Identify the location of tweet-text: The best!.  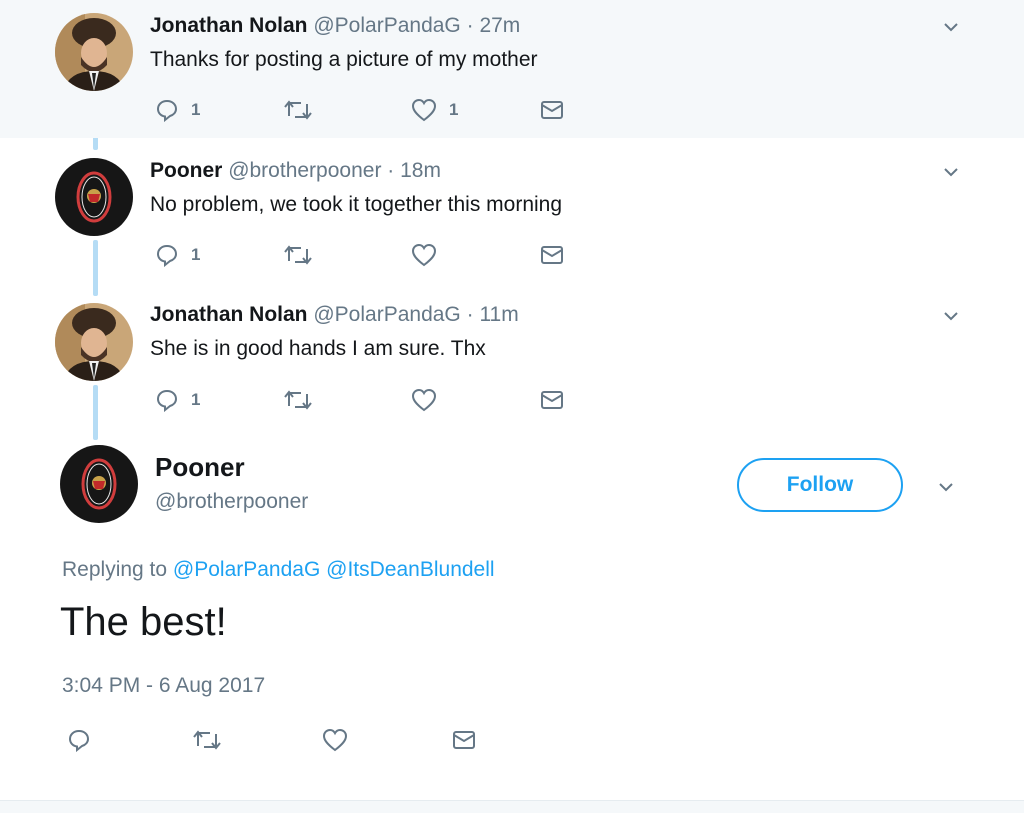
(143, 622).